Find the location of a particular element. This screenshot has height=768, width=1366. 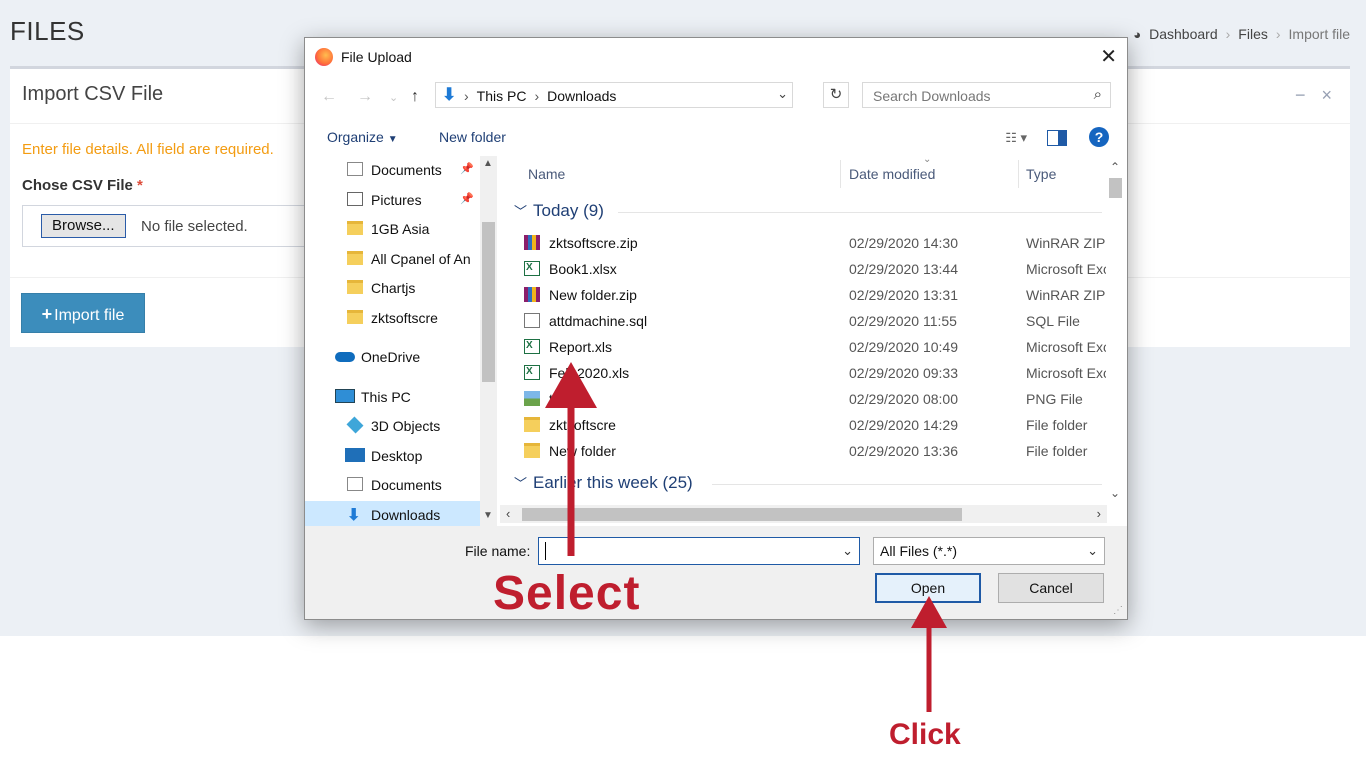

nav-item-zktsoftscre: zktsoftscre is located at coordinates (392, 318).